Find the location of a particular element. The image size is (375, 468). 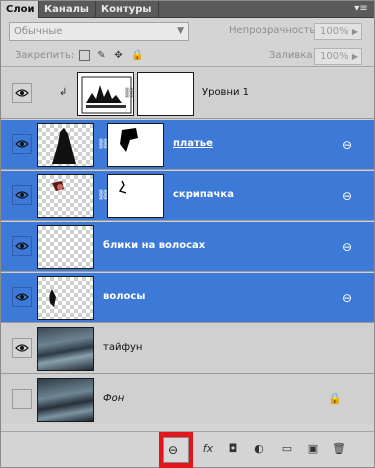

layer-name: волосы is located at coordinates (124, 296).